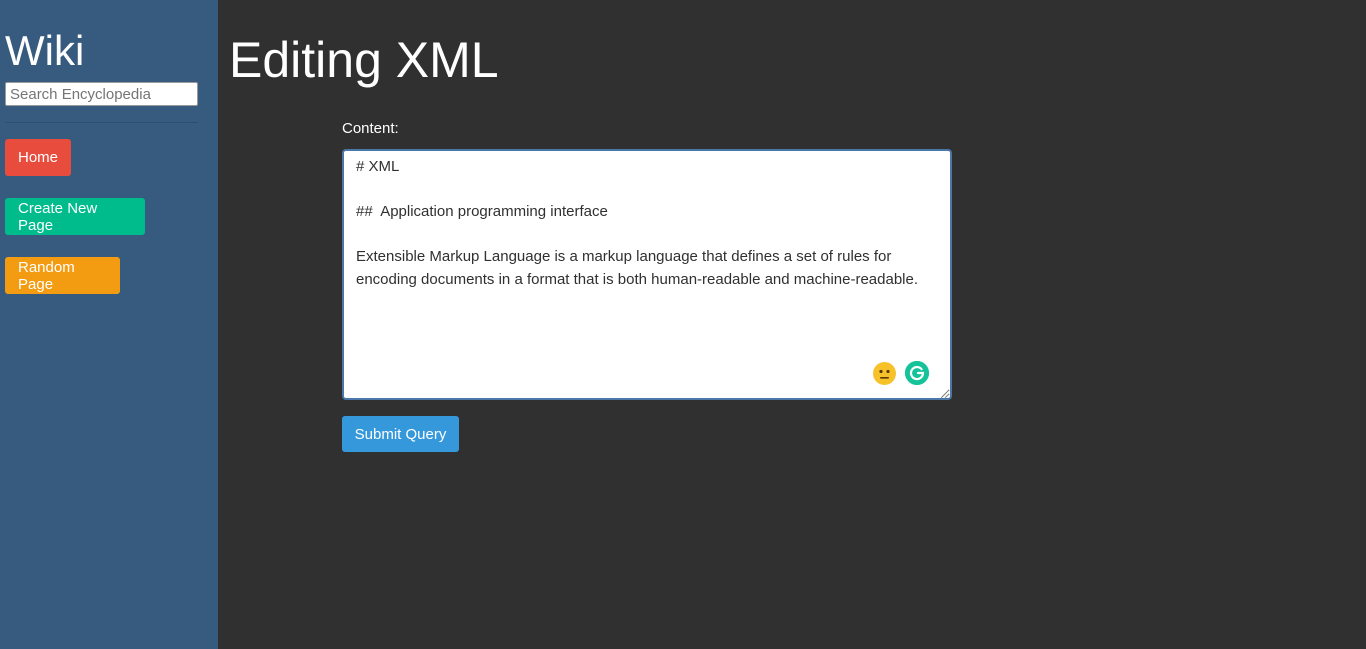  I want to click on home-button: Home, so click(38, 157).